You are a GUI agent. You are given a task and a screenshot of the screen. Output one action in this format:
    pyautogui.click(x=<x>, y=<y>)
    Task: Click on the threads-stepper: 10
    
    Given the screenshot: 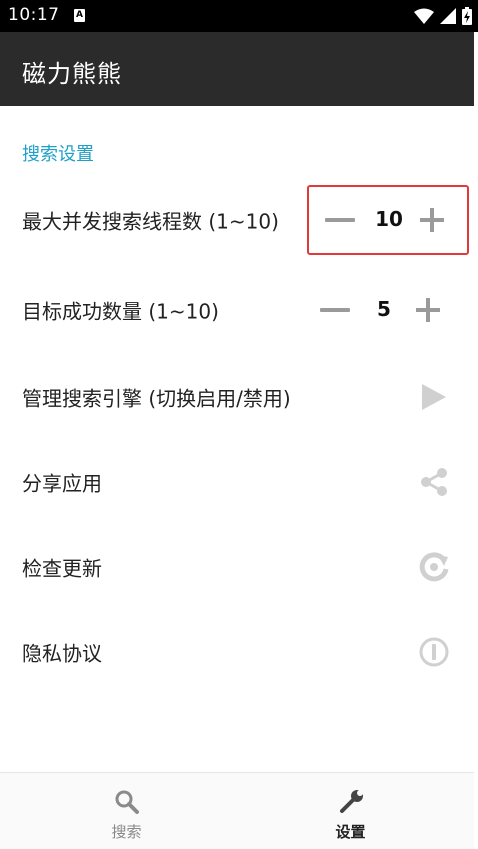 What is the action you would take?
    pyautogui.click(x=388, y=220)
    